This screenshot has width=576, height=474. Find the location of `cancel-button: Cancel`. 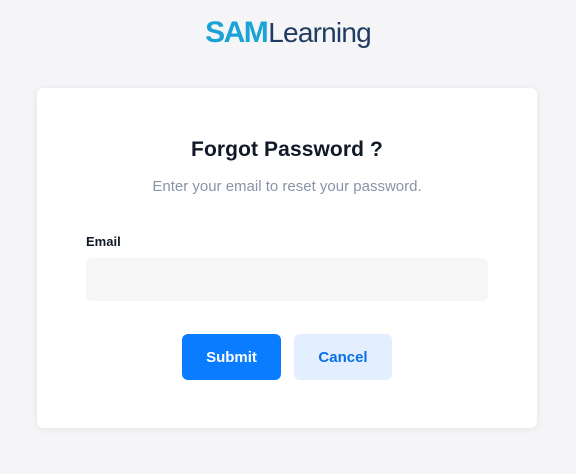

cancel-button: Cancel is located at coordinates (343, 357).